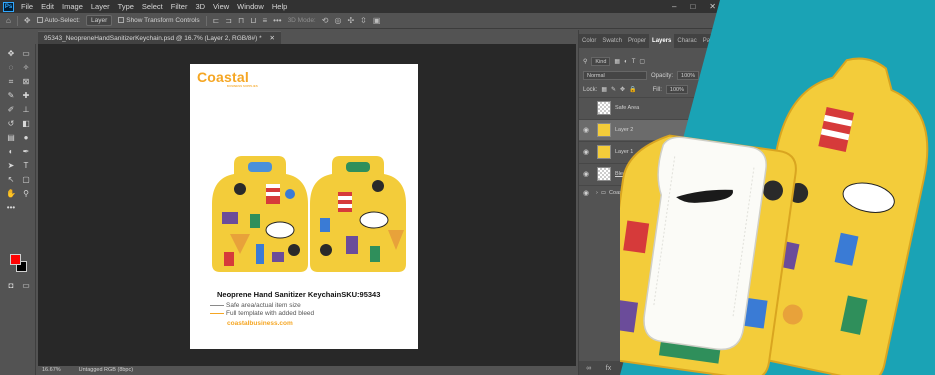 The image size is (935, 375). What do you see at coordinates (337, 20) in the screenshot?
I see `3d-roll-icon: ◎` at bounding box center [337, 20].